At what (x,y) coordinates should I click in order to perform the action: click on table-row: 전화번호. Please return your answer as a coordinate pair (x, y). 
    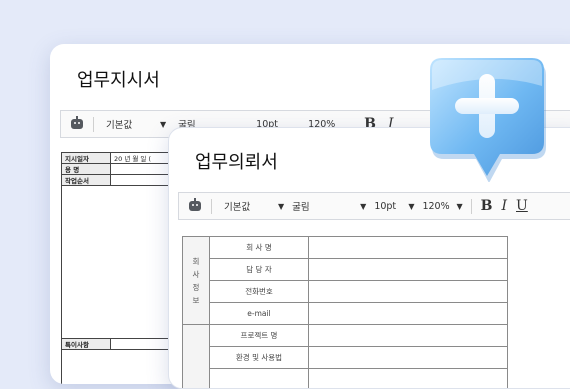
    Looking at the image, I should click on (345, 292).